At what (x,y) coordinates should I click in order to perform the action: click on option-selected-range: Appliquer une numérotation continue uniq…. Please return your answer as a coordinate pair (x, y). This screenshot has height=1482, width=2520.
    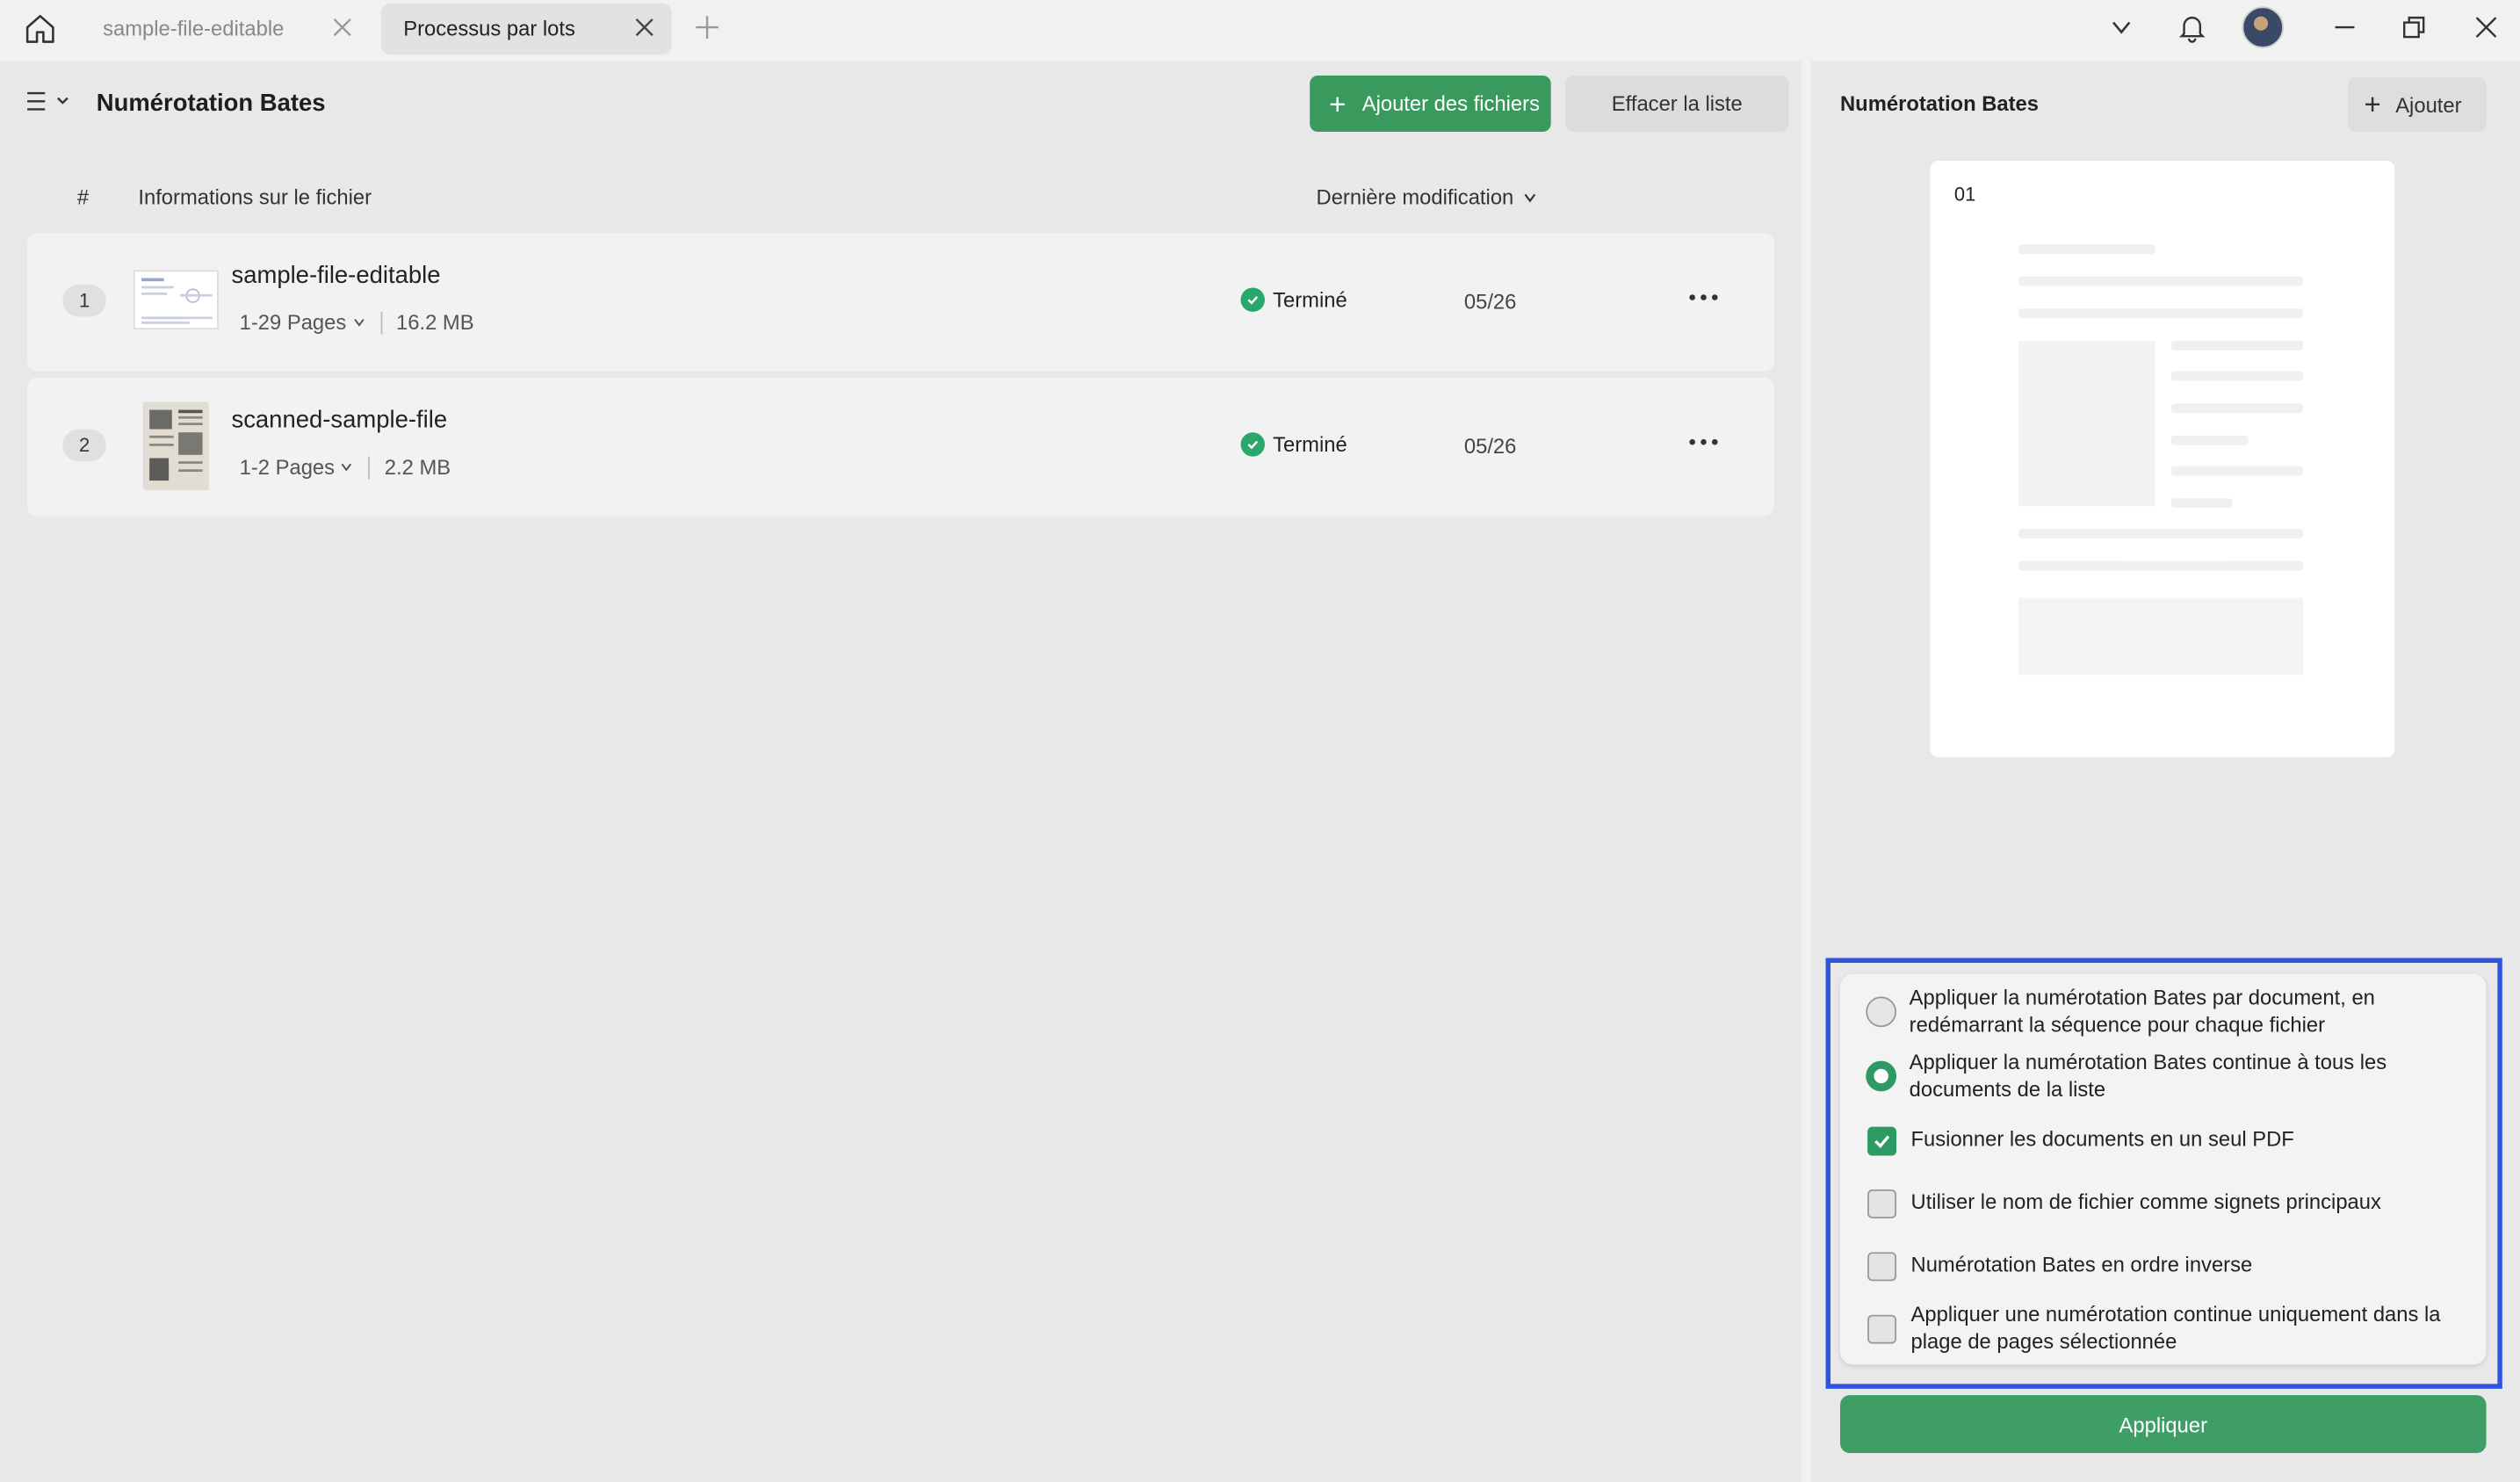
    Looking at the image, I should click on (2163, 1329).